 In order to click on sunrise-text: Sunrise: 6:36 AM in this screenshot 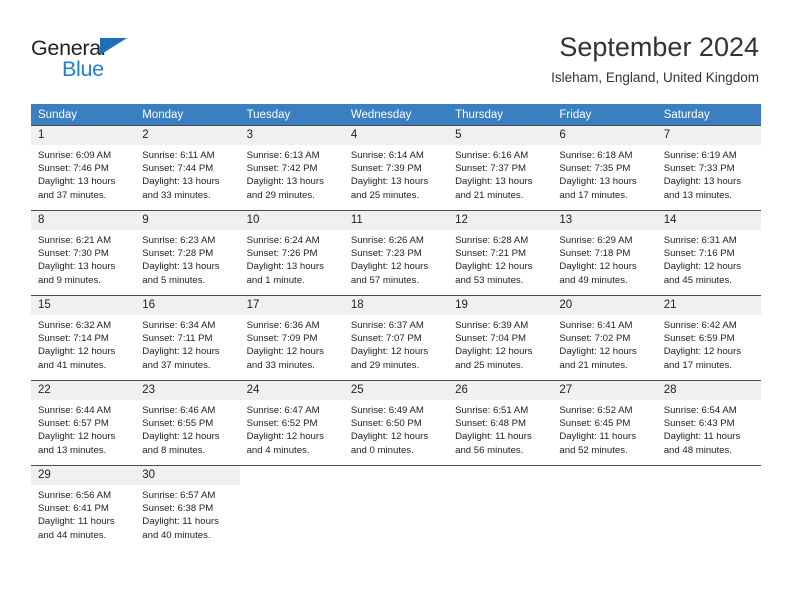, I will do `click(283, 325)`.